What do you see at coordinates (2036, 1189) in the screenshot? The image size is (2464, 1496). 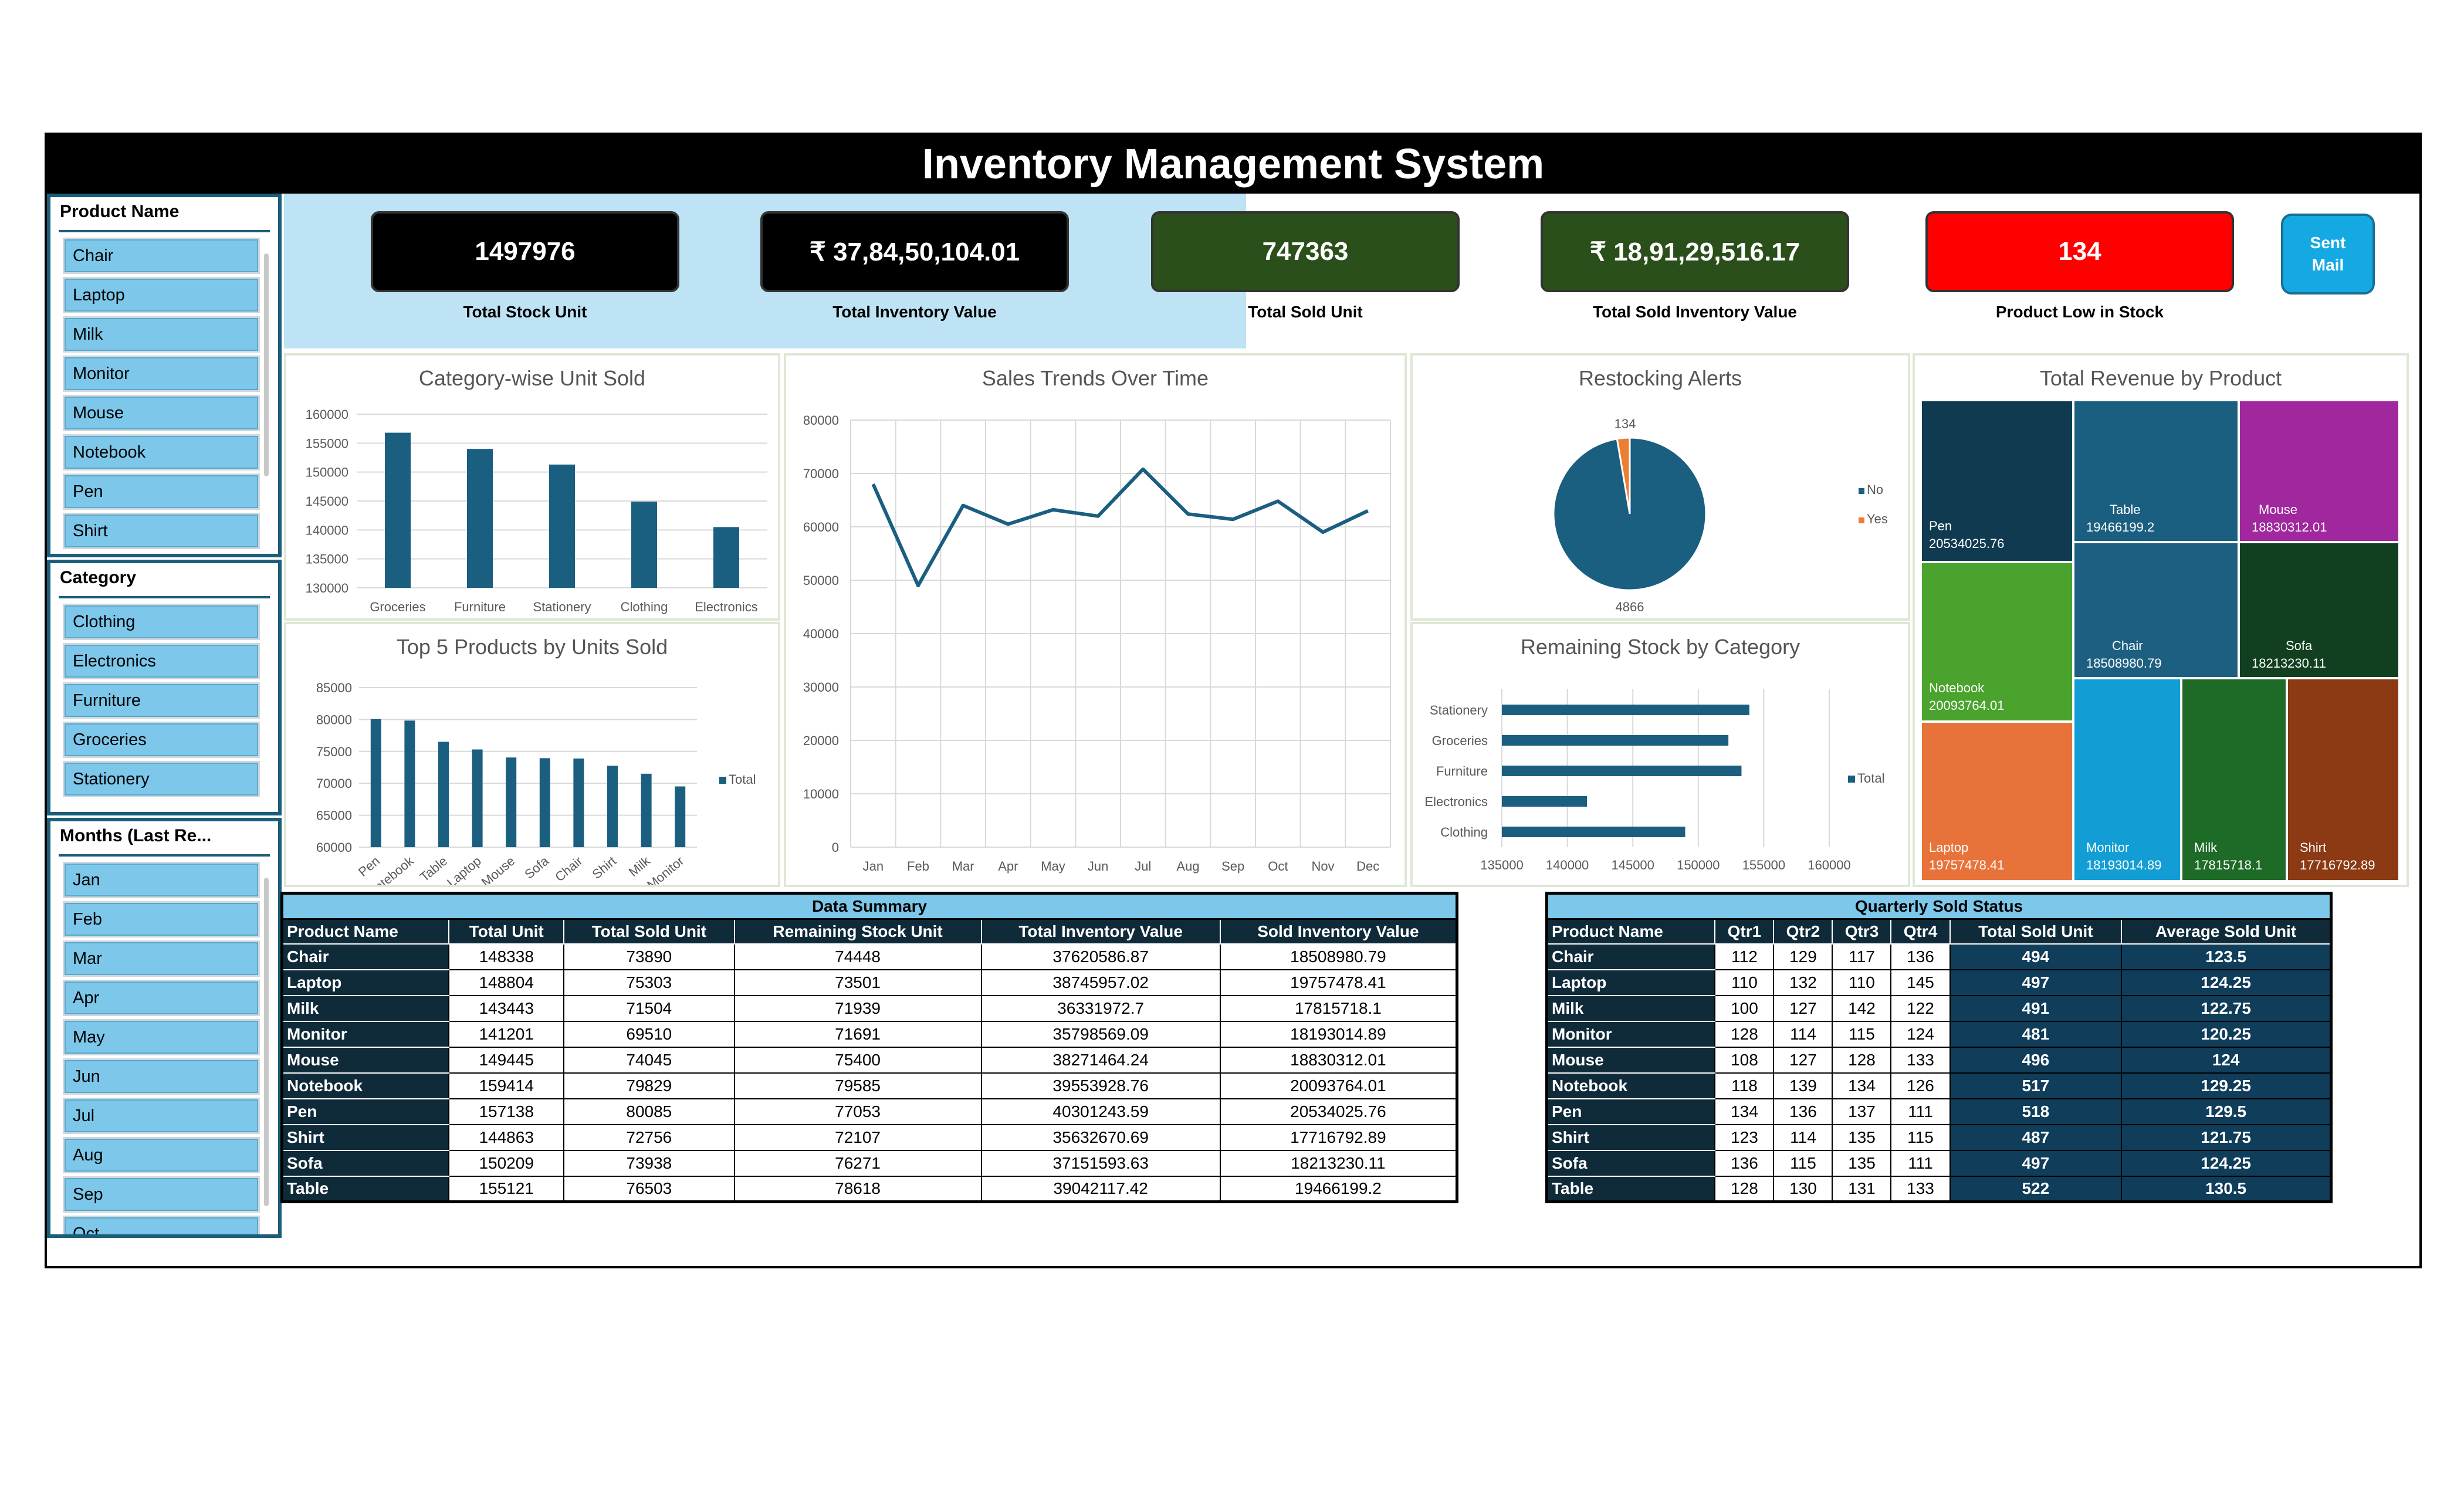 I see `table-cell: 522` at bounding box center [2036, 1189].